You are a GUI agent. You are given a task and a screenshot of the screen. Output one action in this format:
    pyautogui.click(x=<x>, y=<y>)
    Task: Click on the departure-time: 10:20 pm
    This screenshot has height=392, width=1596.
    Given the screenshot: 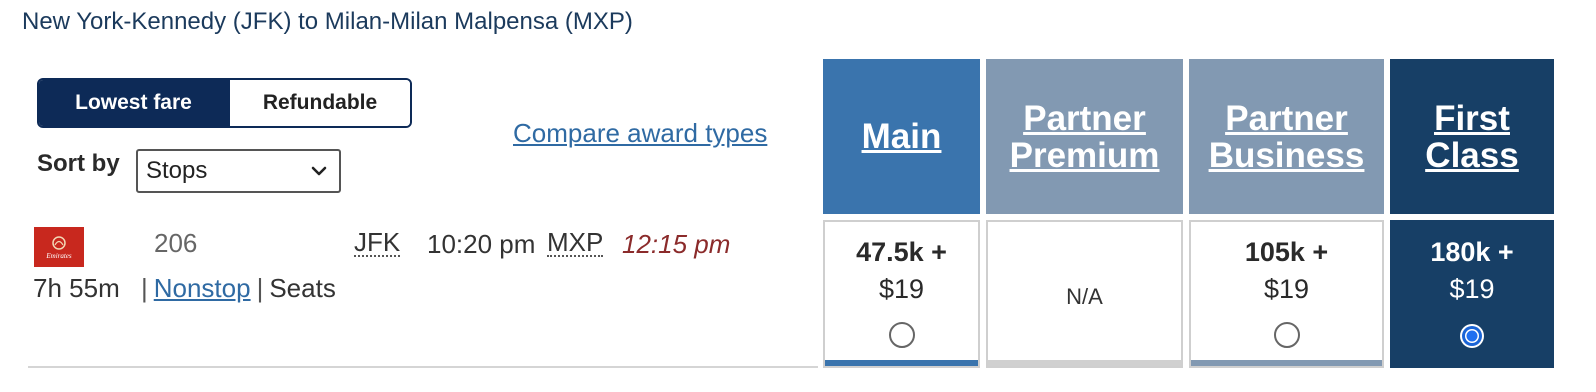 What is the action you would take?
    pyautogui.click(x=481, y=244)
    